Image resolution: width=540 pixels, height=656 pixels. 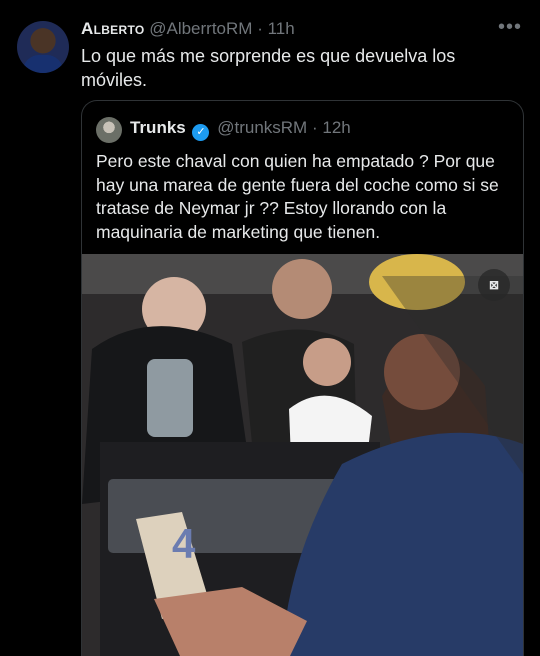 I want to click on phone-case-number: 4, so click(x=184, y=543).